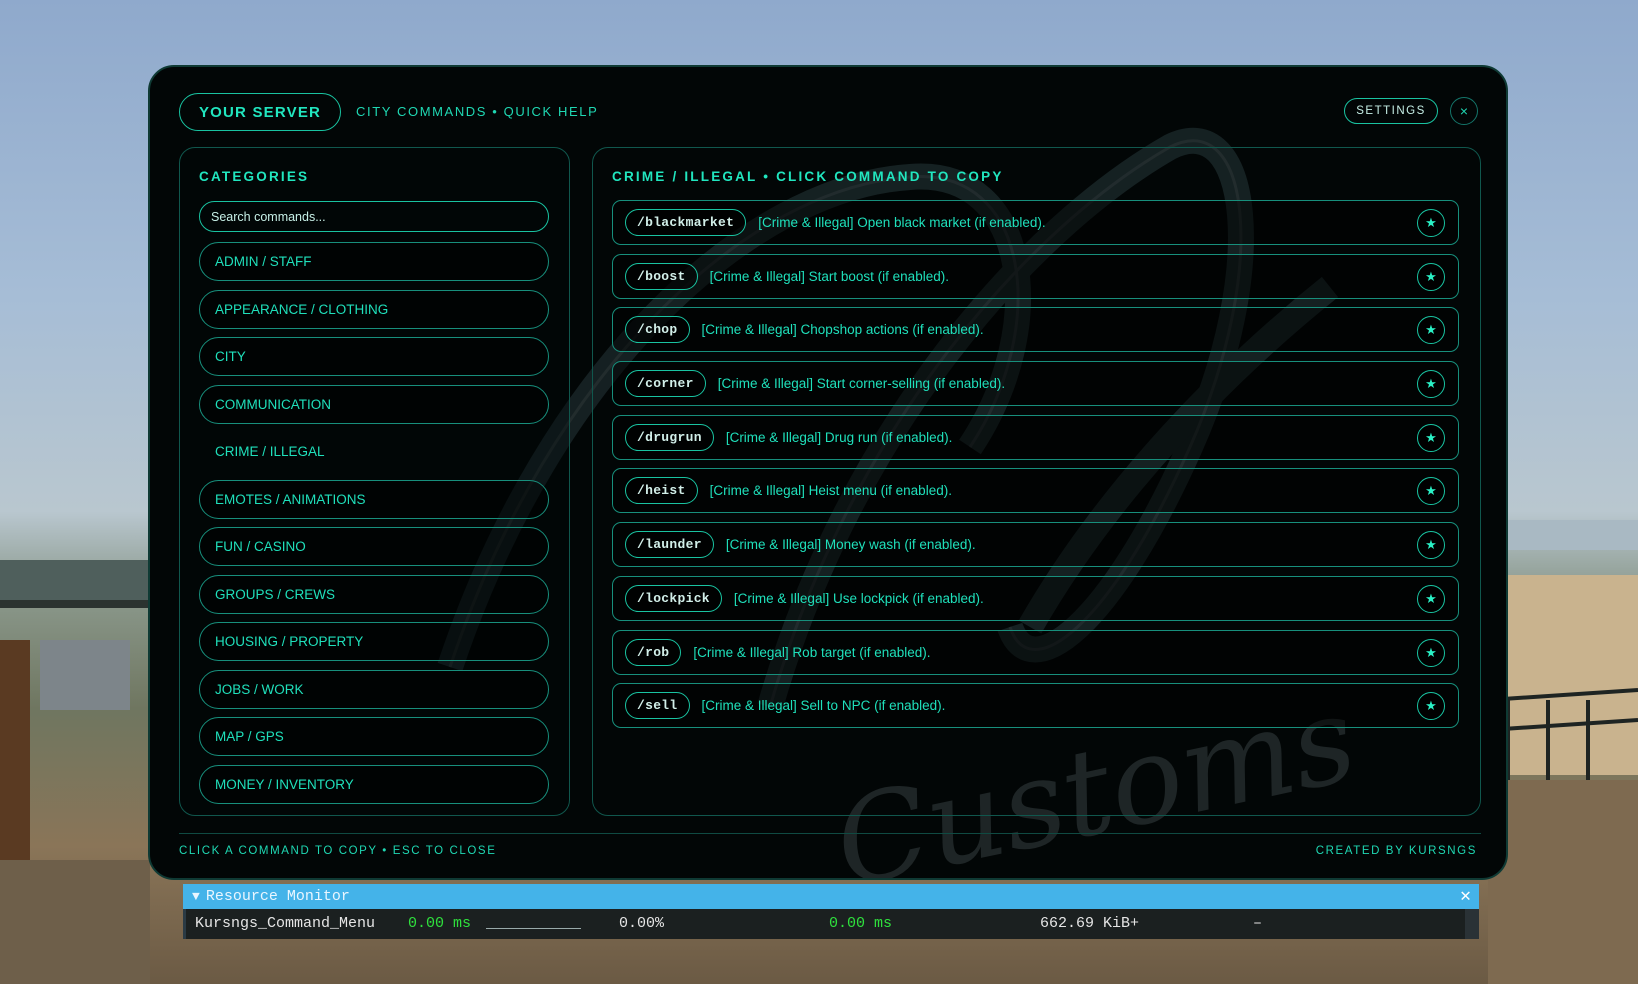 The image size is (1638, 984). I want to click on commands-heading: CRIME / ILLEGAL • CLICK COMMAND TO COPY, so click(808, 176).